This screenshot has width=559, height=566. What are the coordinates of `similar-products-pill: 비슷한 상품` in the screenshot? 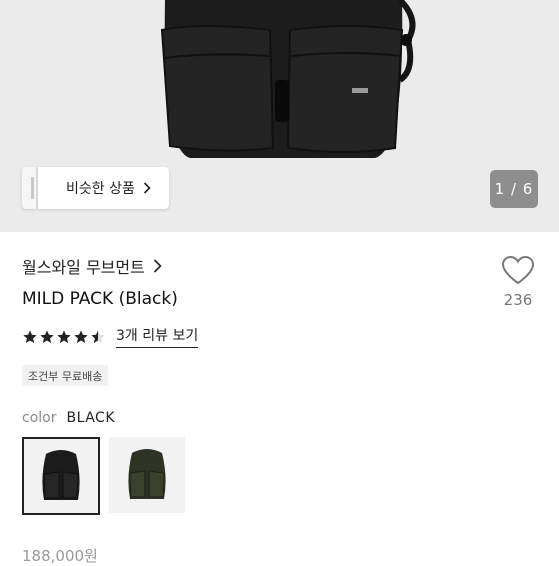 It's located at (103, 188).